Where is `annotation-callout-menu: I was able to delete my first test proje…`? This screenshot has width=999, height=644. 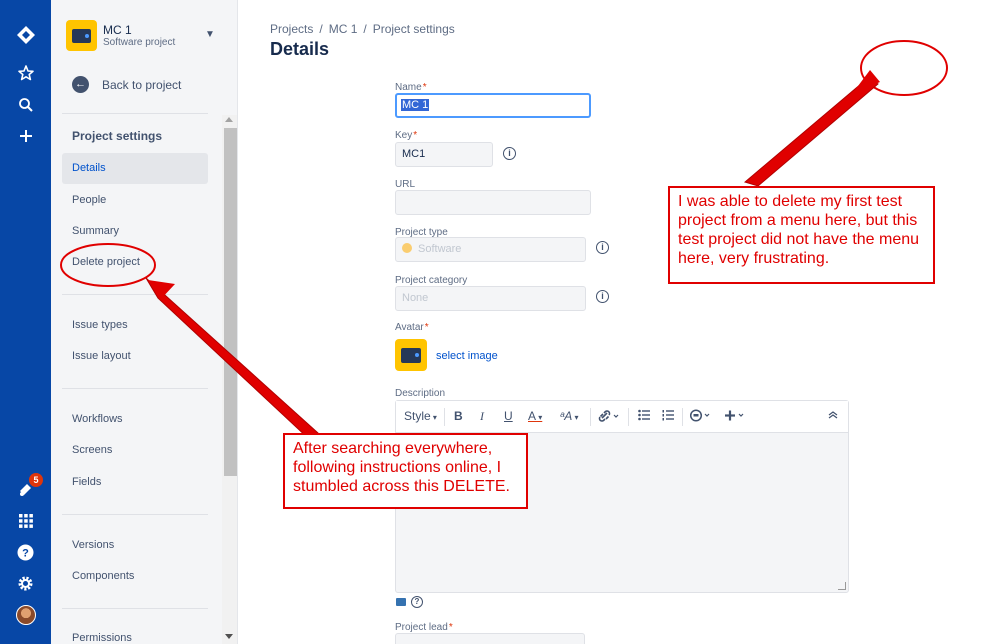
annotation-callout-menu: I was able to delete my first test proje… is located at coordinates (801, 235).